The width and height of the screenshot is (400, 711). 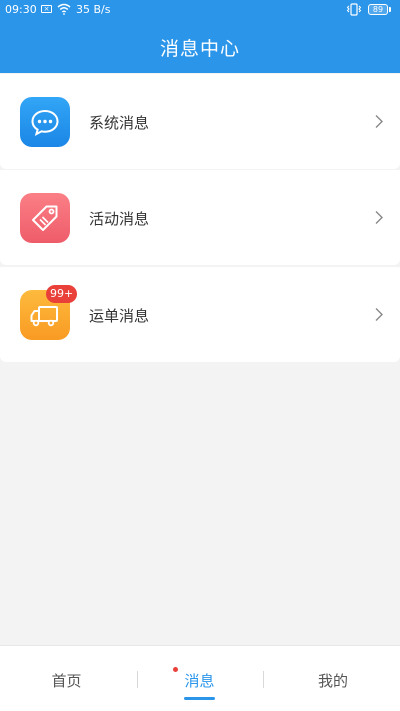 What do you see at coordinates (119, 219) in the screenshot?
I see `message-row-label: 活动消息` at bounding box center [119, 219].